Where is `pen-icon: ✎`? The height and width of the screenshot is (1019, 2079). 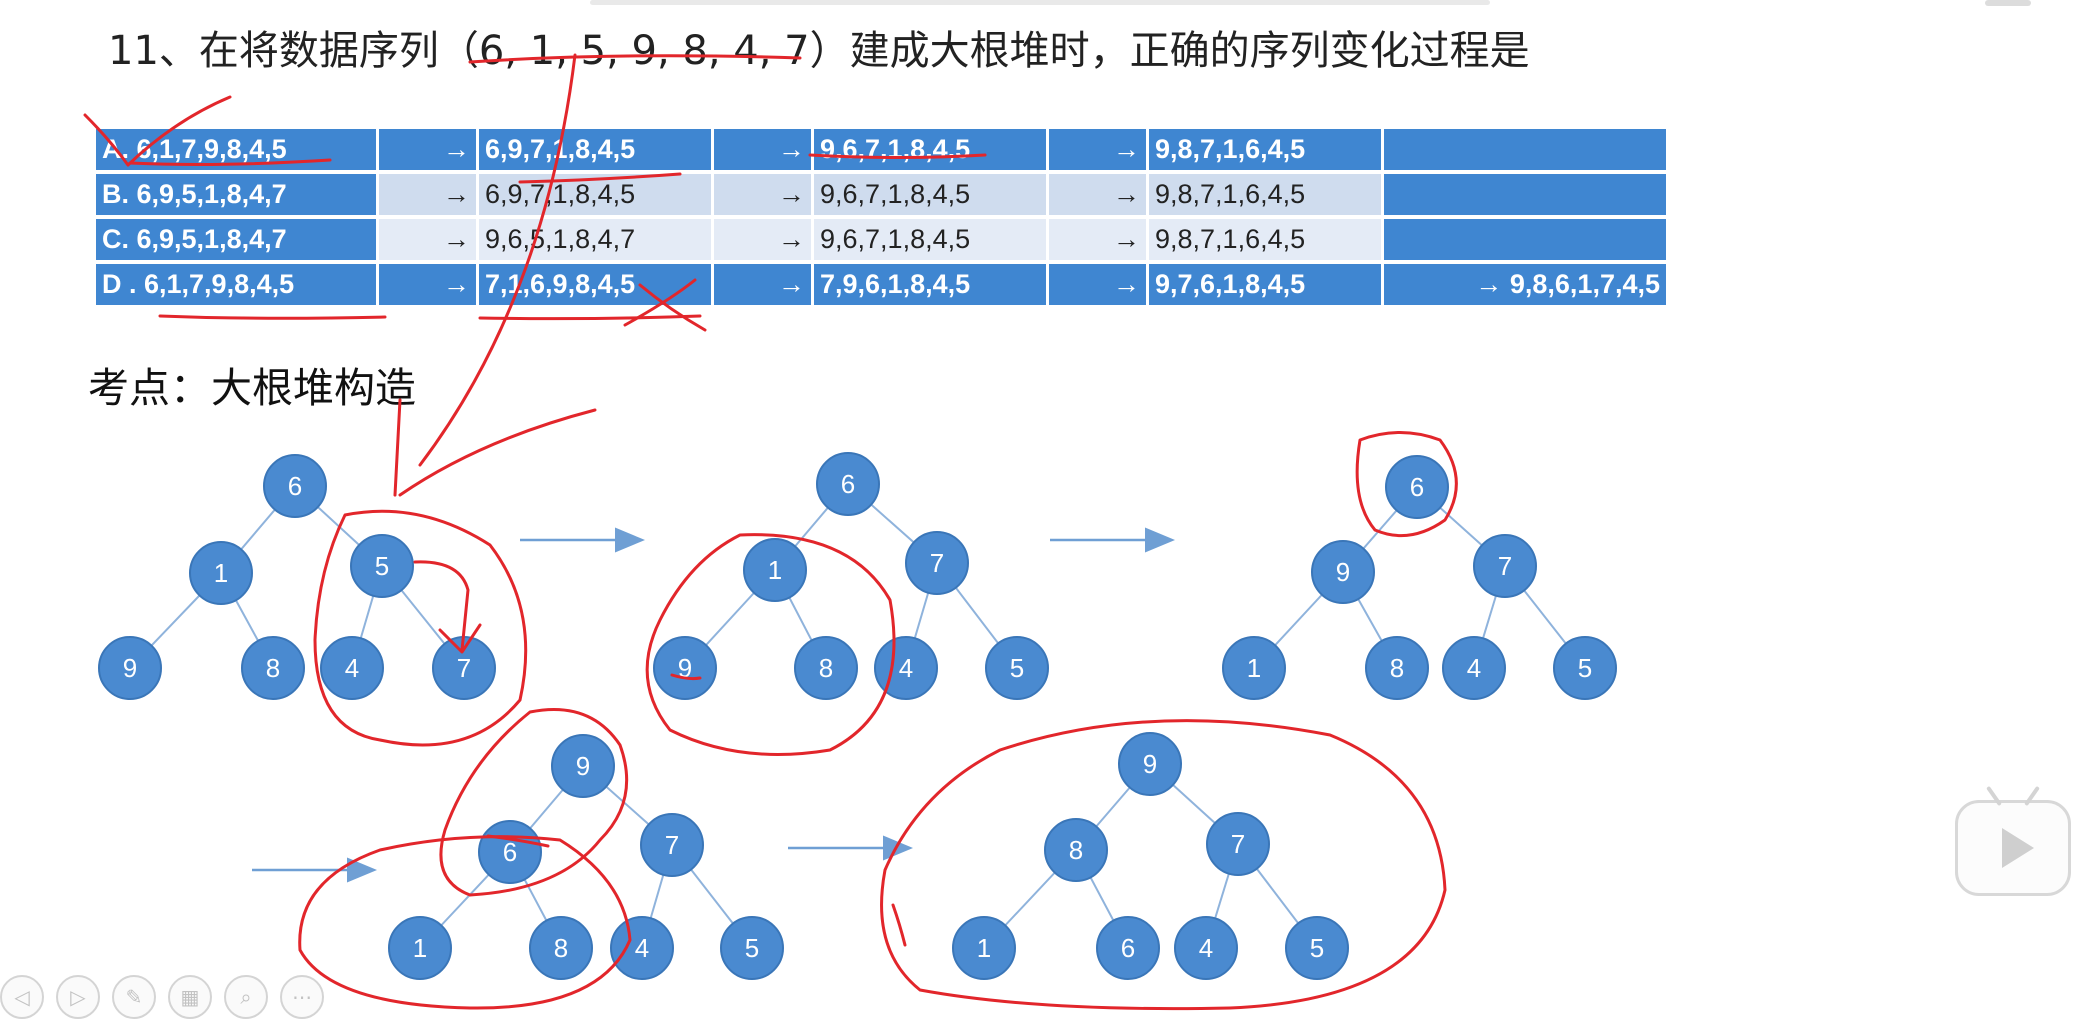
pen-icon: ✎ is located at coordinates (134, 997).